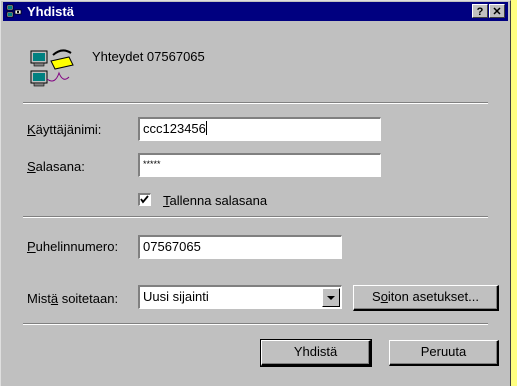 The width and height of the screenshot is (517, 386). I want to click on save-password-checkbox, so click(144, 199).